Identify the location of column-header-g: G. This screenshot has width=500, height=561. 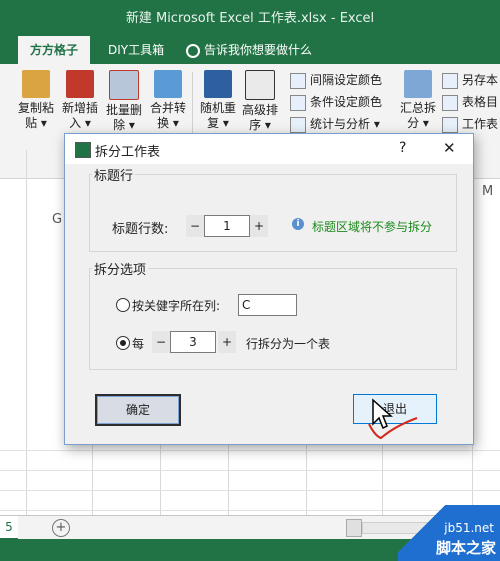
(57, 219).